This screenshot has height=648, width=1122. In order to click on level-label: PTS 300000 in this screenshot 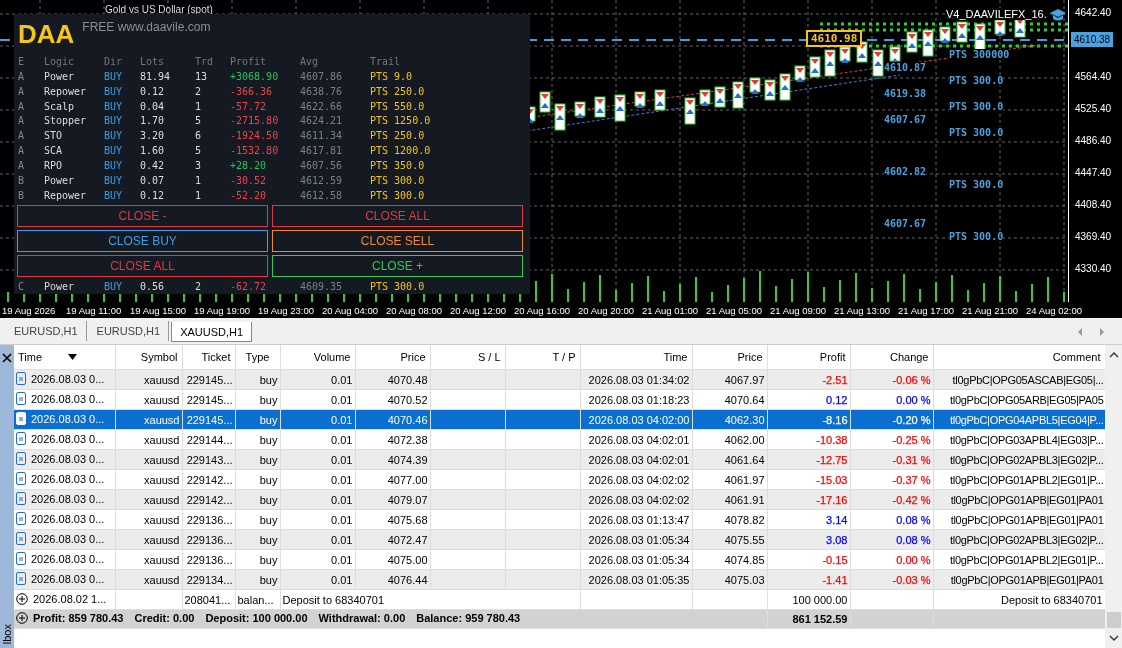, I will do `click(979, 54)`.